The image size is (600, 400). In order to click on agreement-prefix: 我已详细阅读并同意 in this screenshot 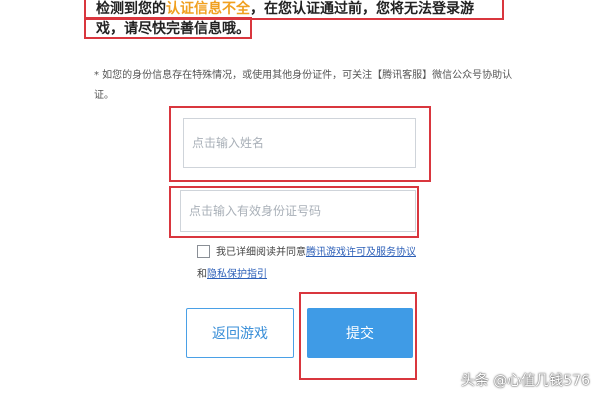, I will do `click(261, 252)`.